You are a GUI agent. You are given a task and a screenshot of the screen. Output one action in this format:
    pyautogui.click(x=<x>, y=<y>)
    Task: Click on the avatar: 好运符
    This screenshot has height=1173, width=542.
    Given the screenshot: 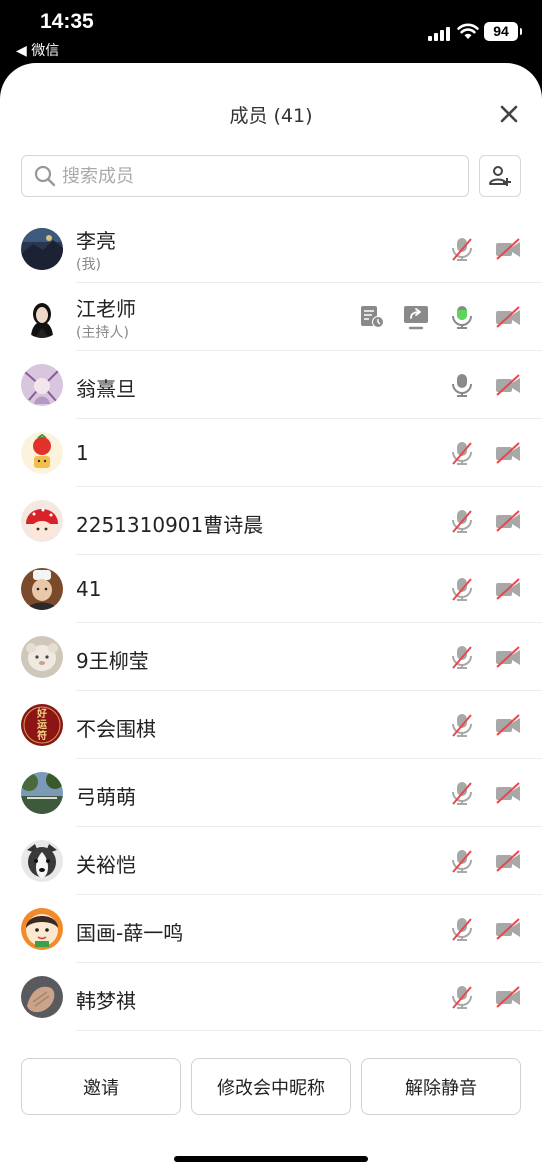 What is the action you would take?
    pyautogui.click(x=42, y=725)
    